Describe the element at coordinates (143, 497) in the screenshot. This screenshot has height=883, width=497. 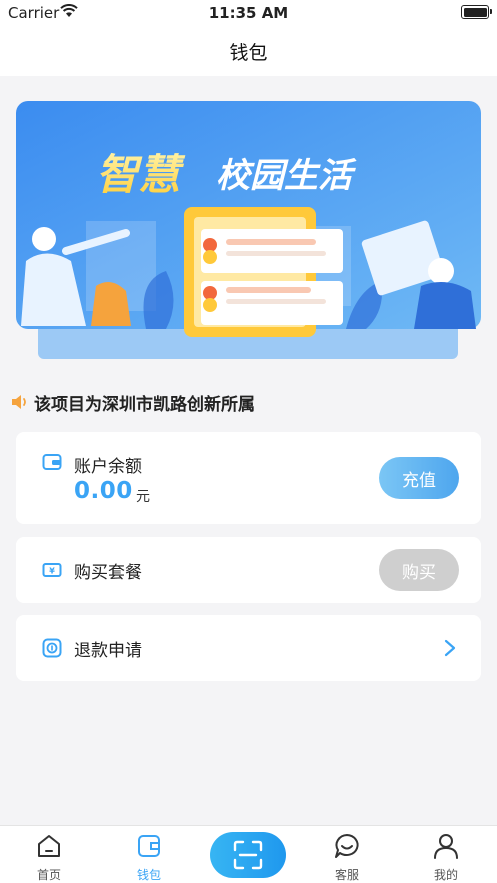
I see `balance-unit: 元` at that location.